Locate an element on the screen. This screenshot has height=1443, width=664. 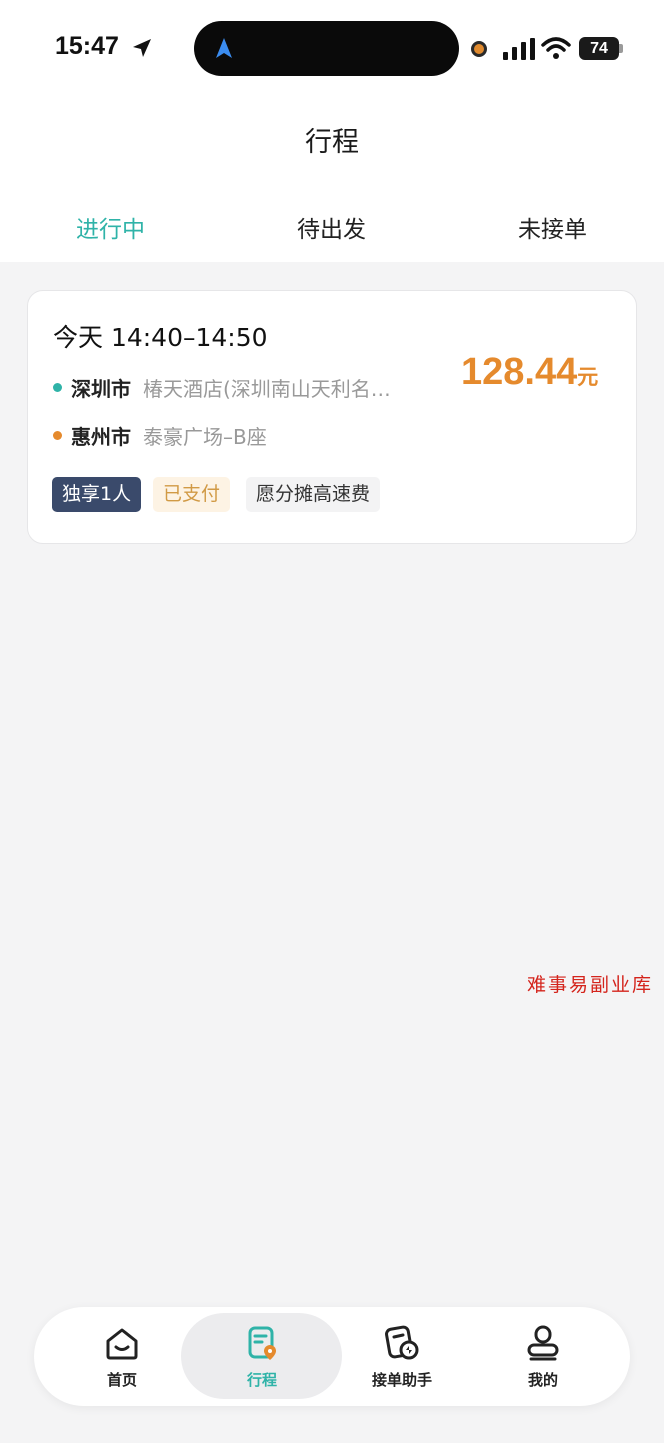
destination-row: 惠州市 泰豪广场–B座 is located at coordinates (160, 435).